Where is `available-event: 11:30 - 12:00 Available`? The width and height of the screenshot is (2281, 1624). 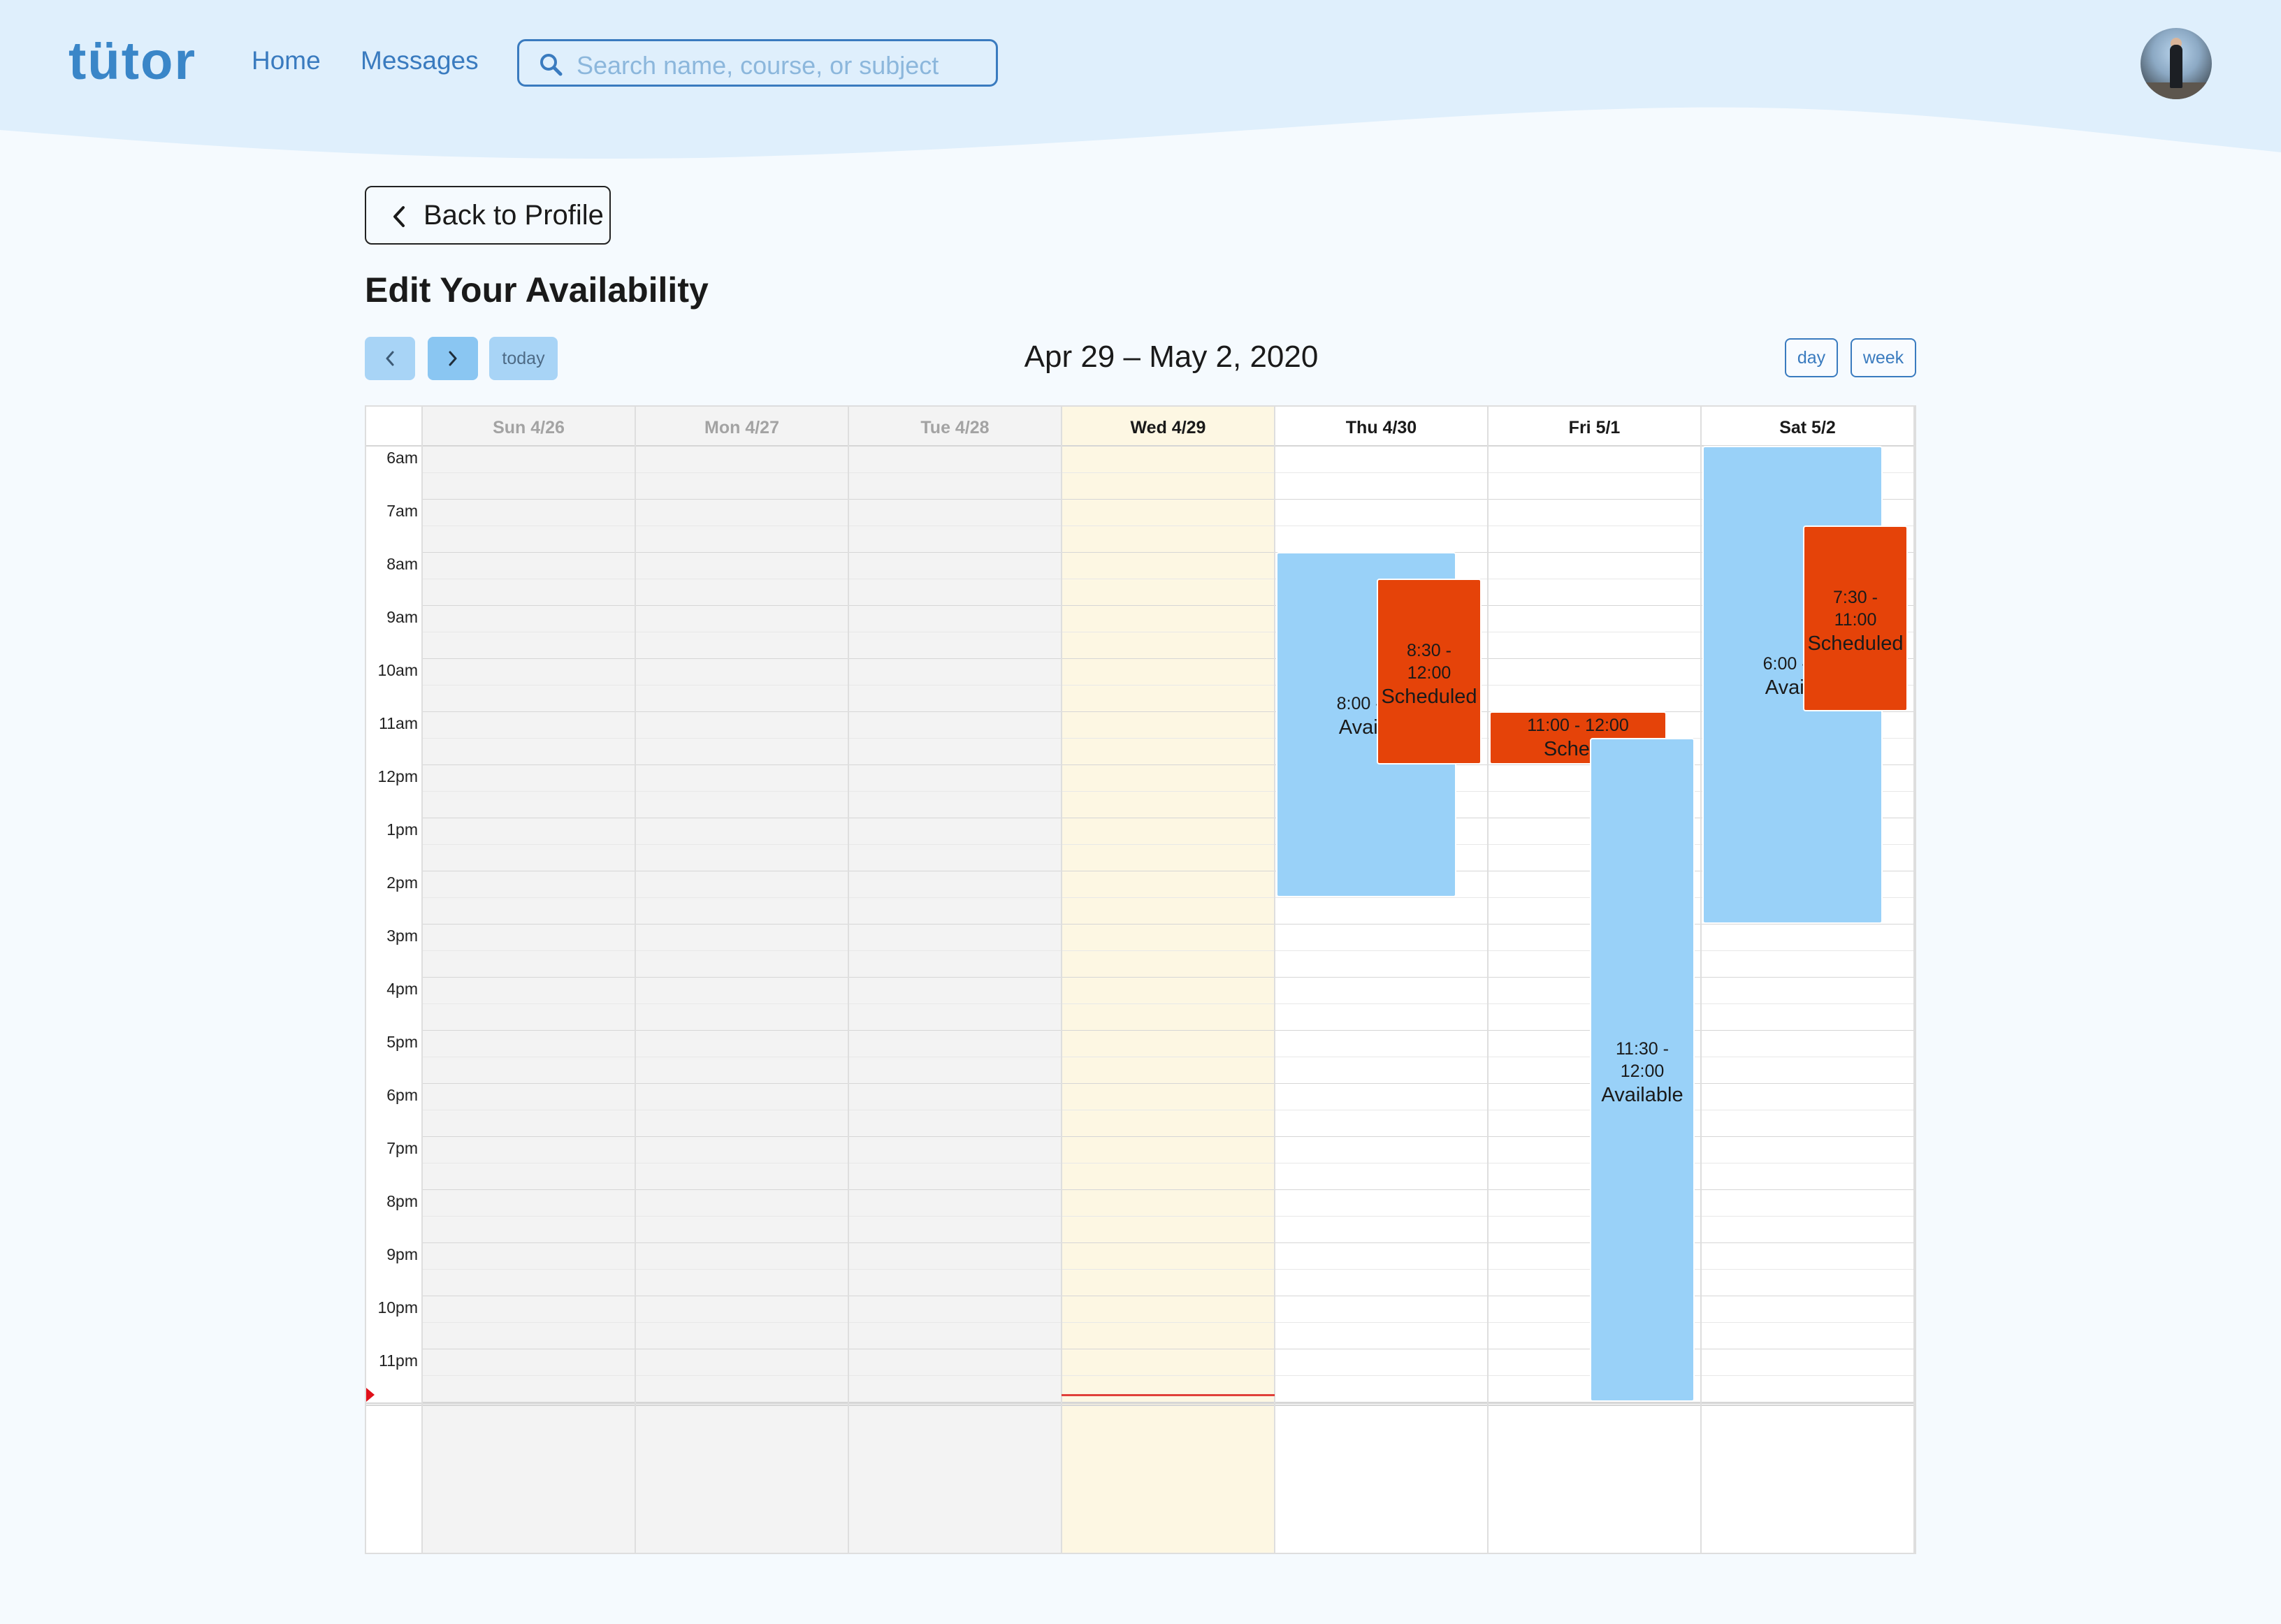 available-event: 11:30 - 12:00 Available is located at coordinates (1642, 1070).